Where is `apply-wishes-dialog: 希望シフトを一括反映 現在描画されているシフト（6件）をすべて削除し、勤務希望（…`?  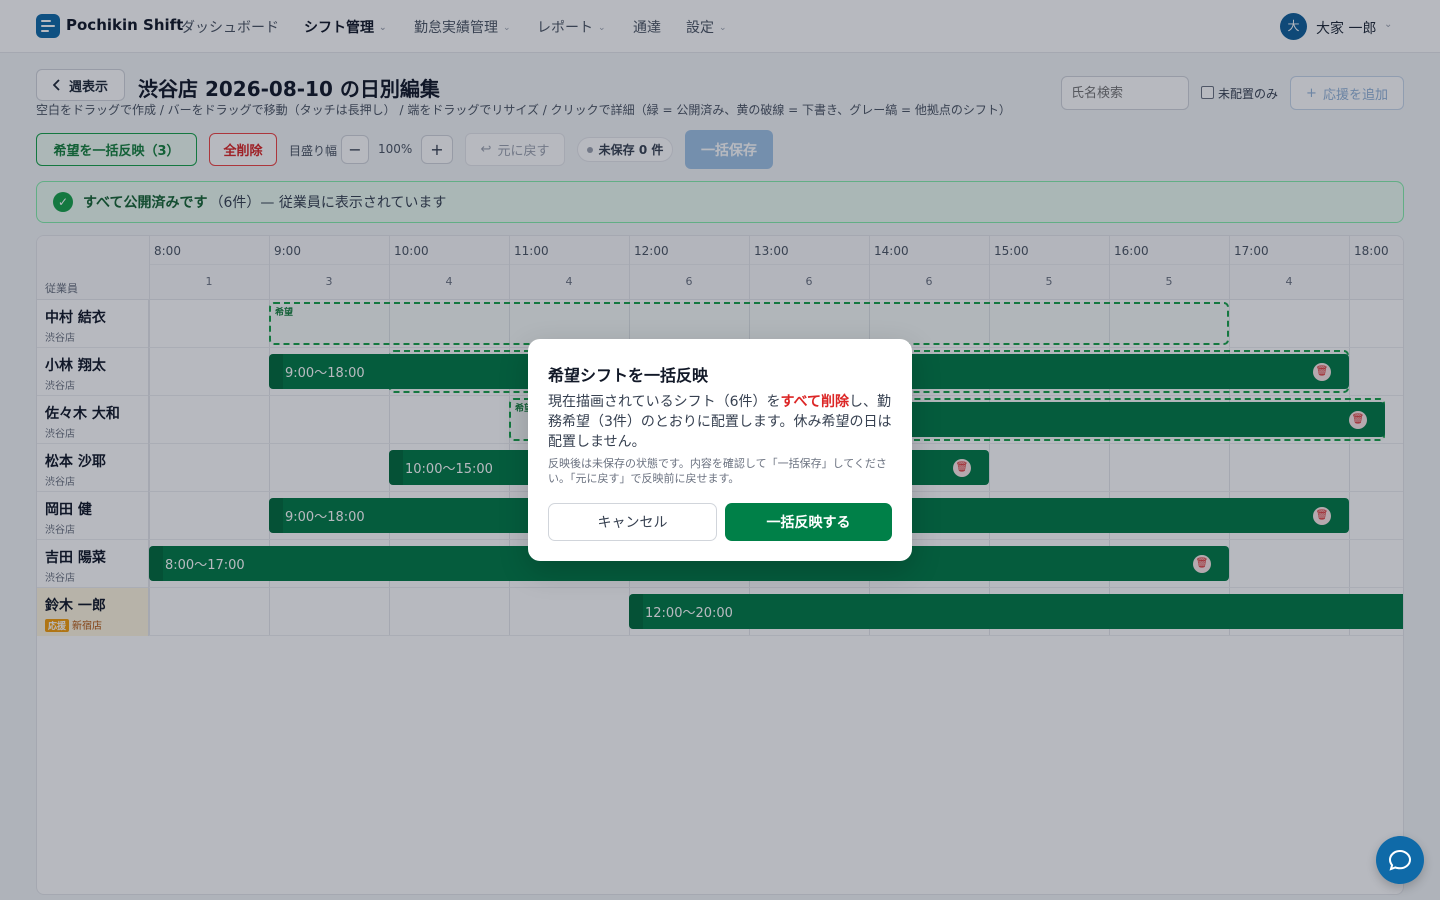 apply-wishes-dialog: 希望シフトを一括反映 現在描画されているシフト（6件）をすべて削除し、勤務希望（… is located at coordinates (720, 450).